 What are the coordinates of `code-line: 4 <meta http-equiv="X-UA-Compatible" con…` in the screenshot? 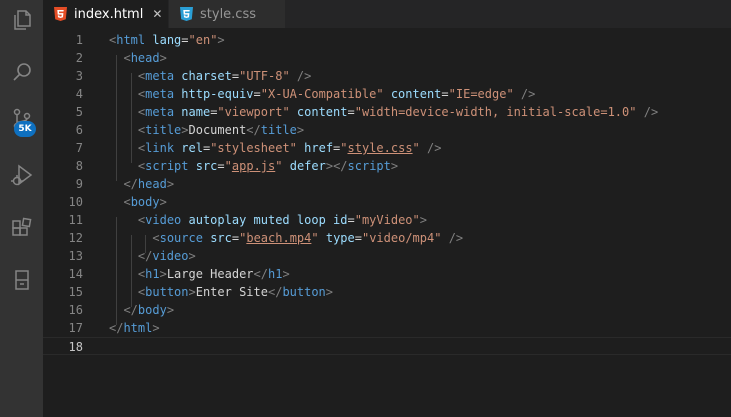 It's located at (387, 94).